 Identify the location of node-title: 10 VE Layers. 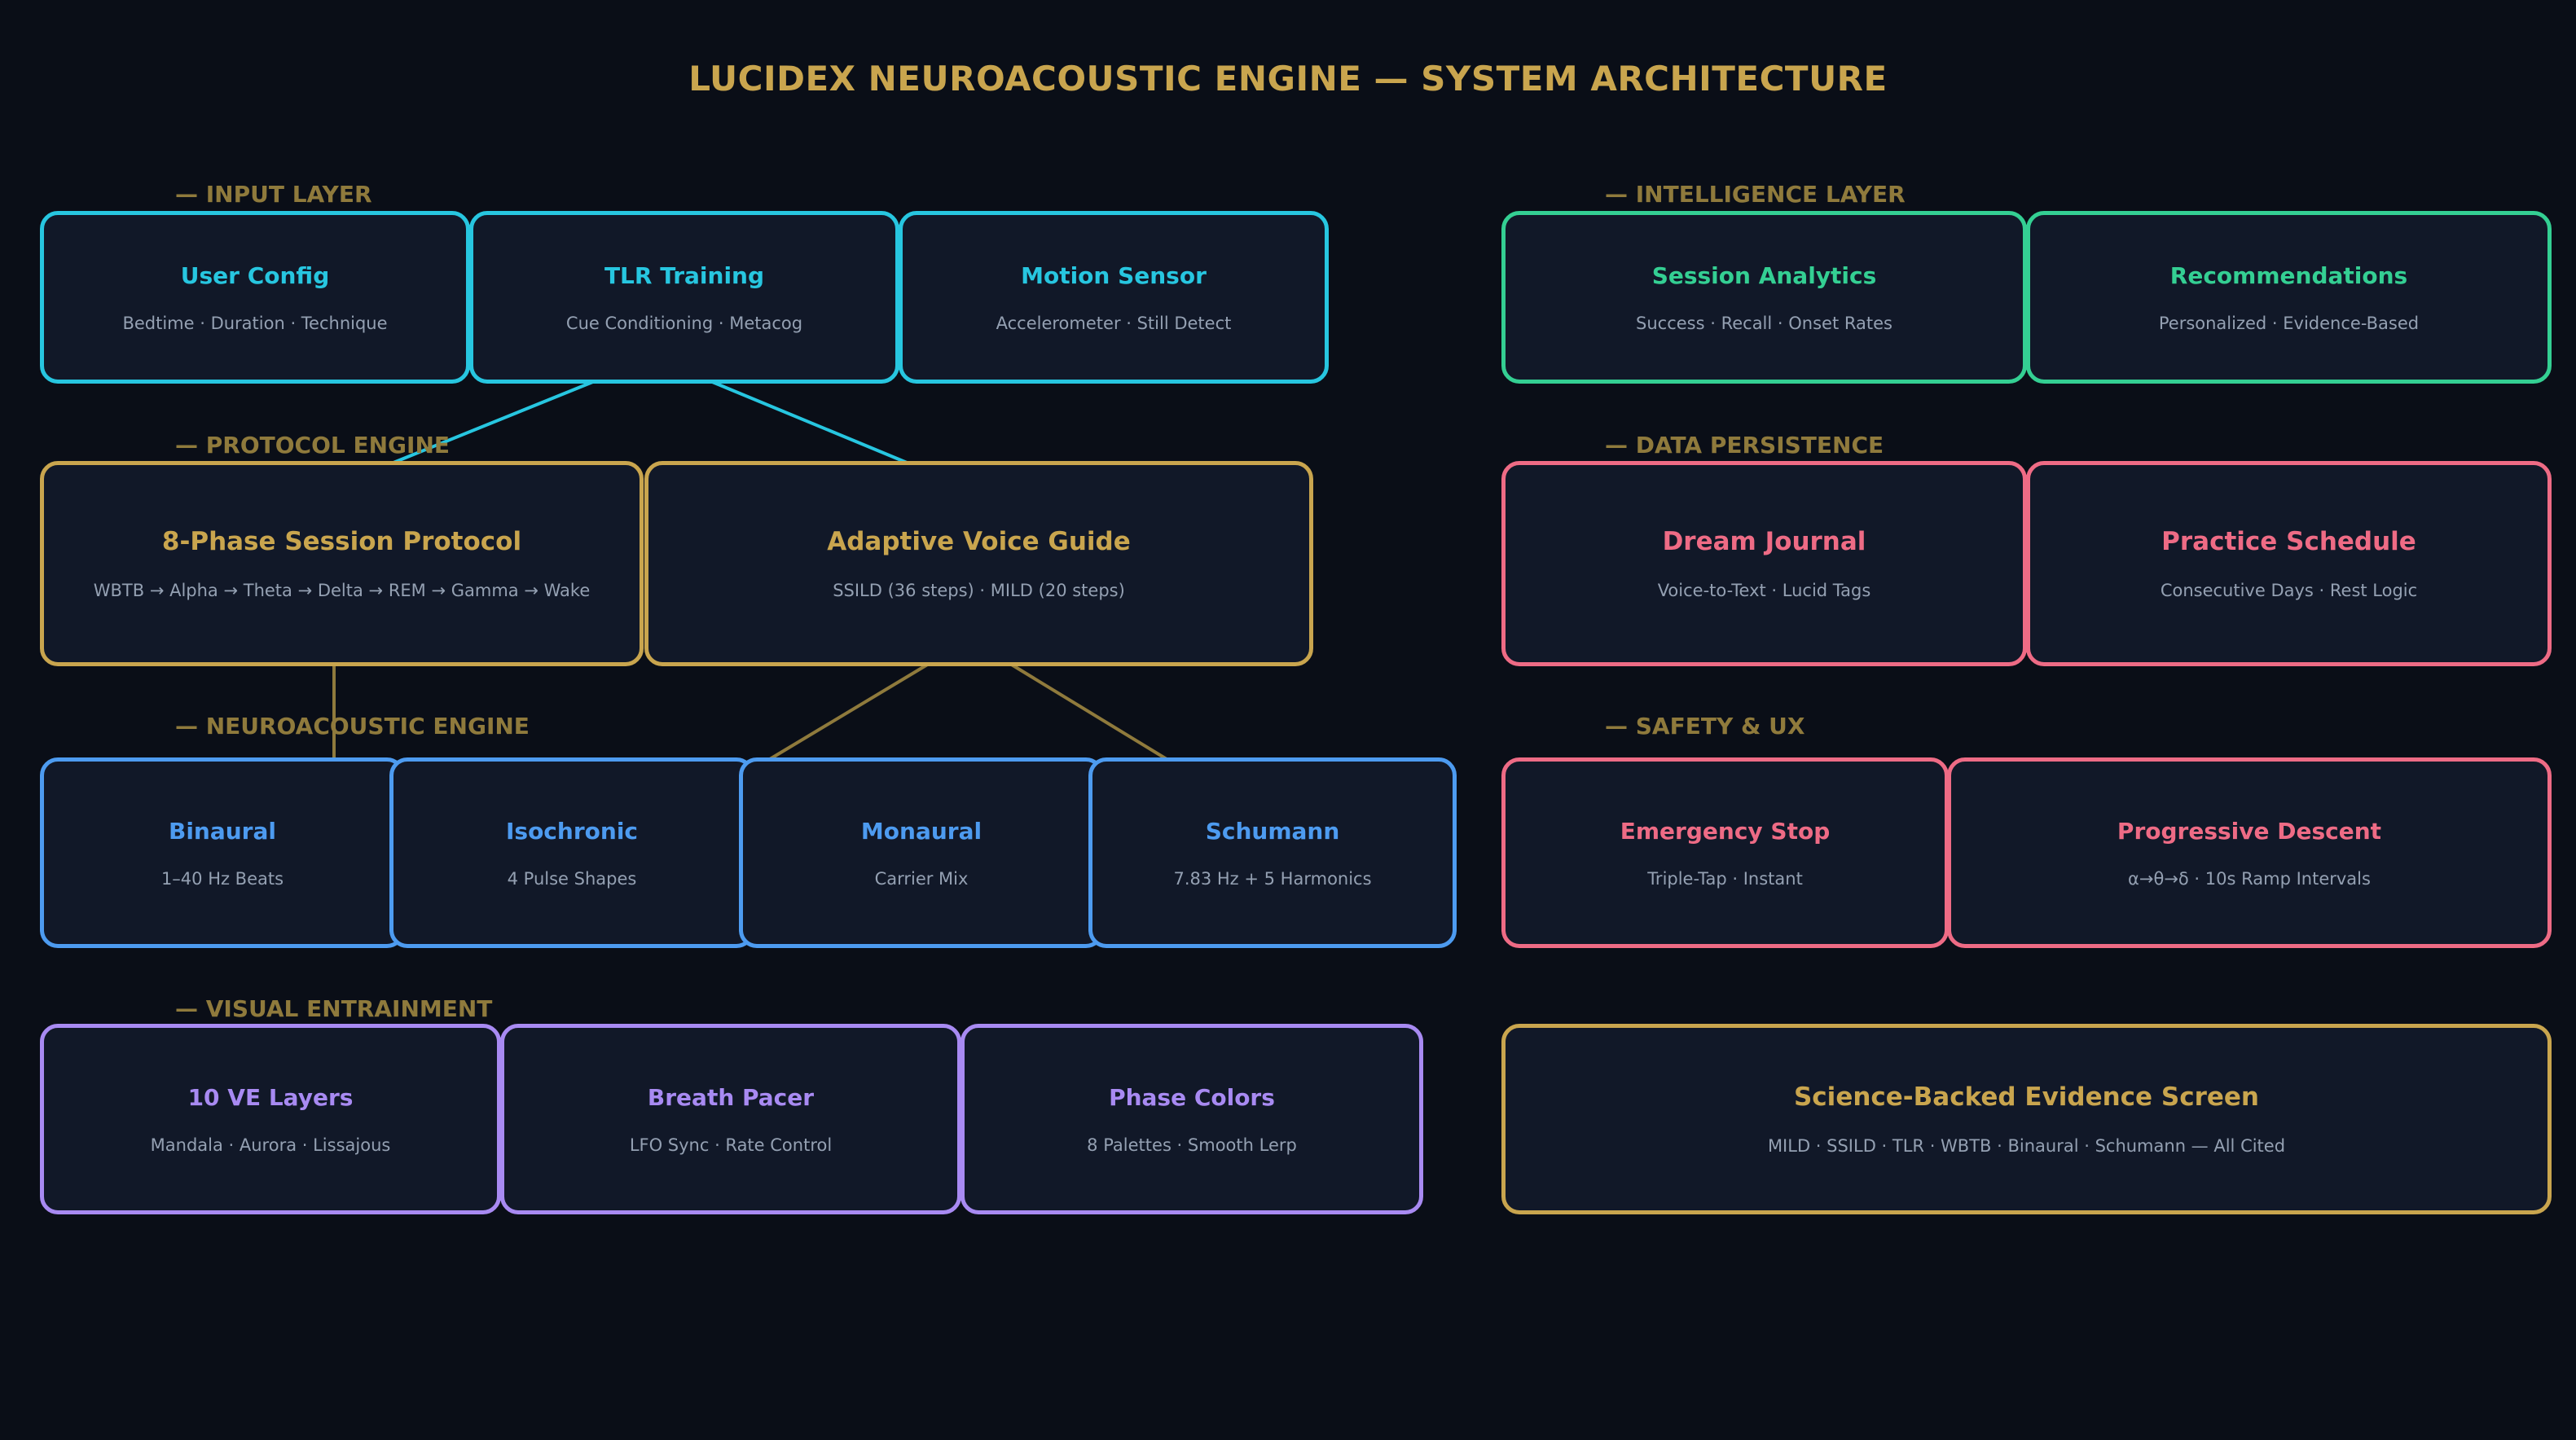
(270, 1097).